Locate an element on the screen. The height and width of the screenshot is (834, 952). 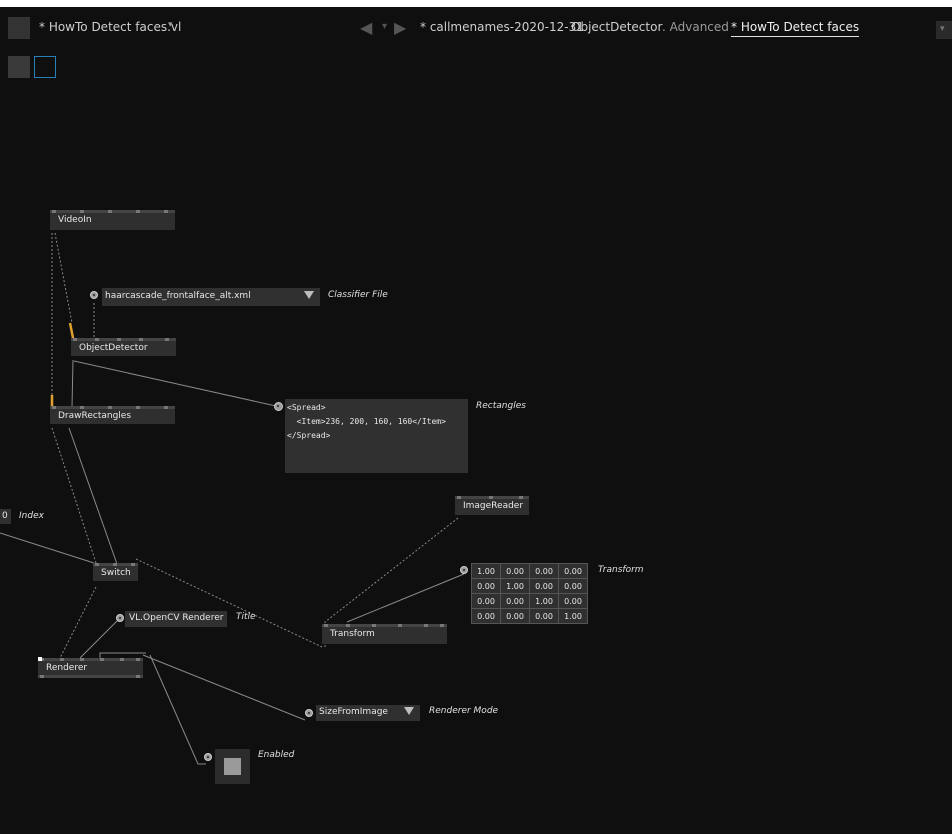
node-videoin-label: VideoIn is located at coordinates (75, 220).